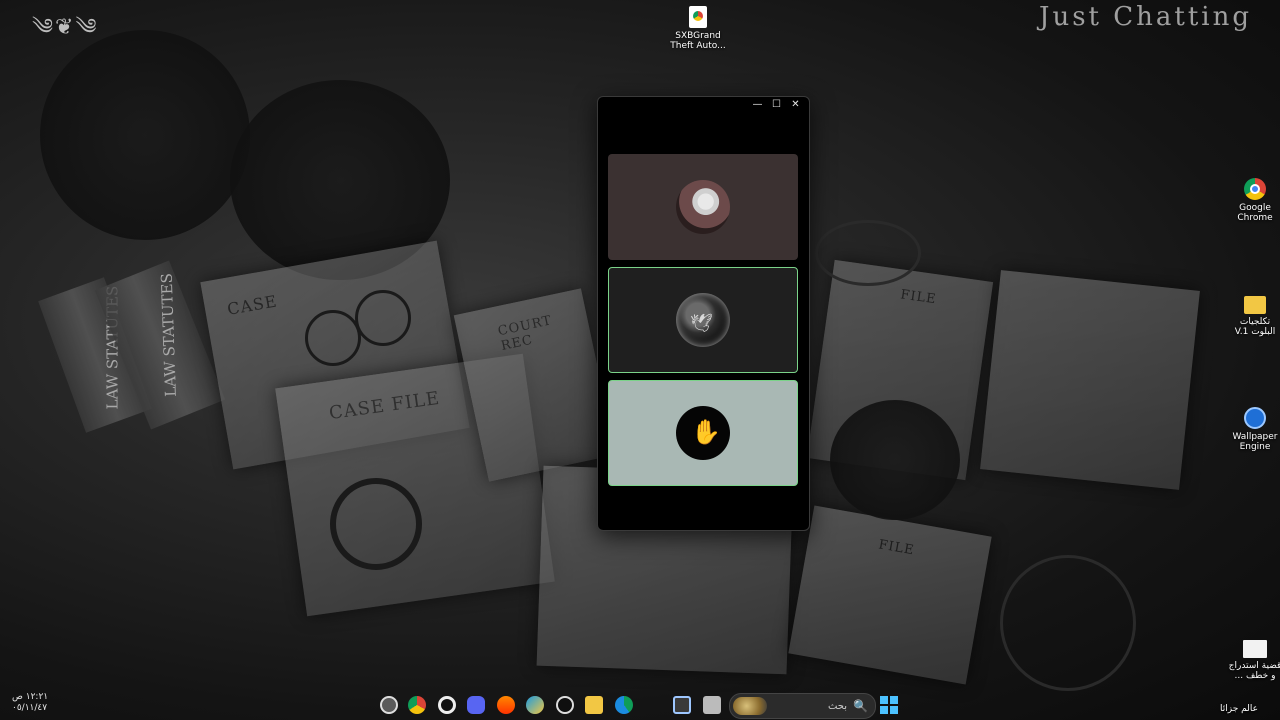 This screenshot has height=720, width=1280. I want to click on profile-avatar-moon-eagle-icon: 🕊, so click(703, 320).